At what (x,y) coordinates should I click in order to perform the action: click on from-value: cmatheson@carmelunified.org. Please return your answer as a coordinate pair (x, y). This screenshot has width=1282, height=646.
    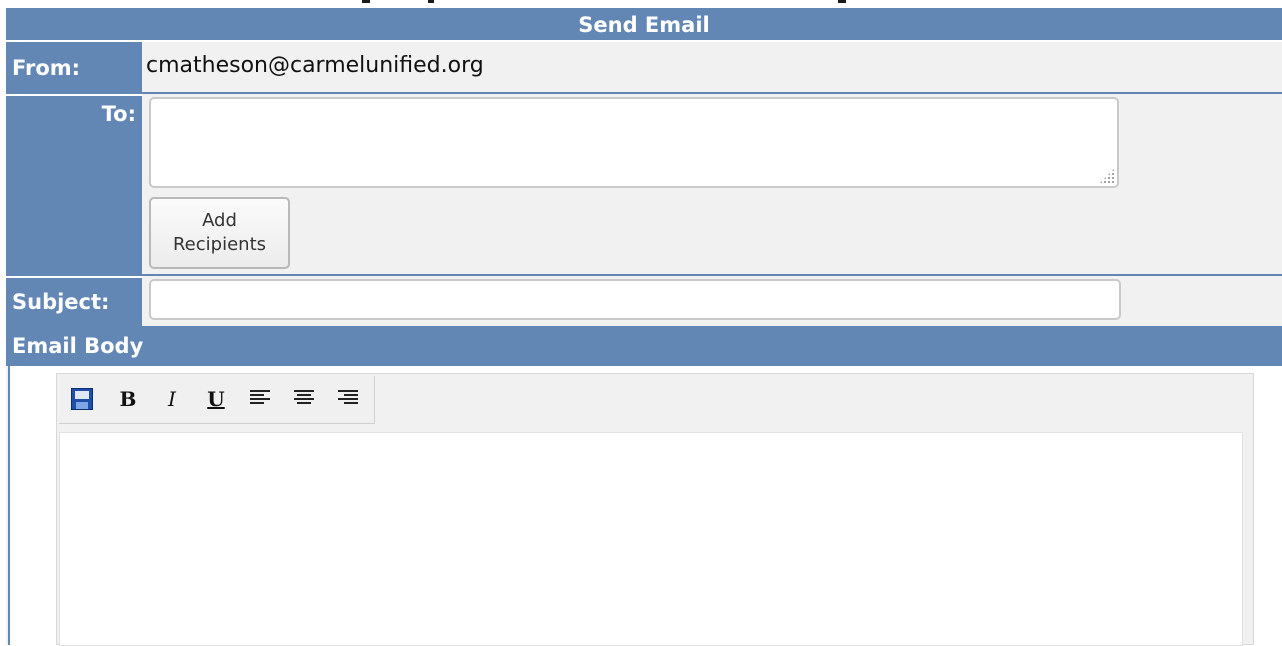
    Looking at the image, I should click on (315, 65).